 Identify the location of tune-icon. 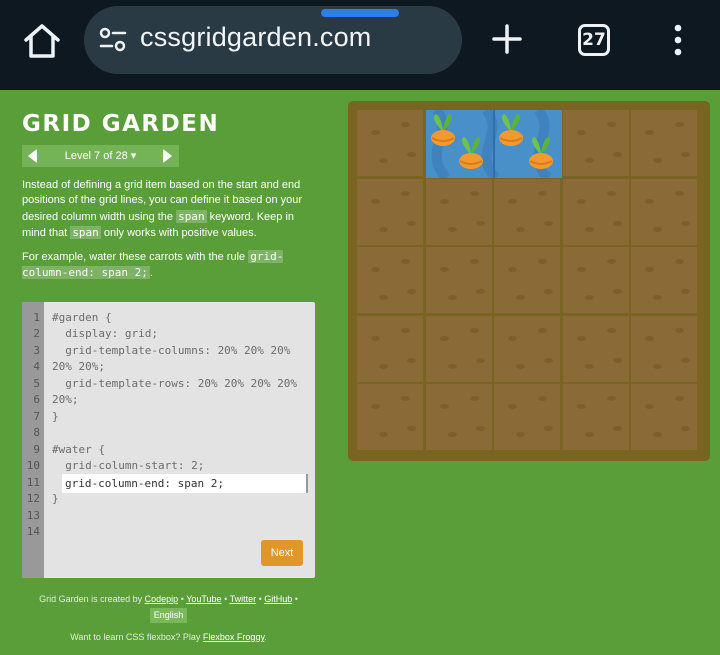
(113, 40).